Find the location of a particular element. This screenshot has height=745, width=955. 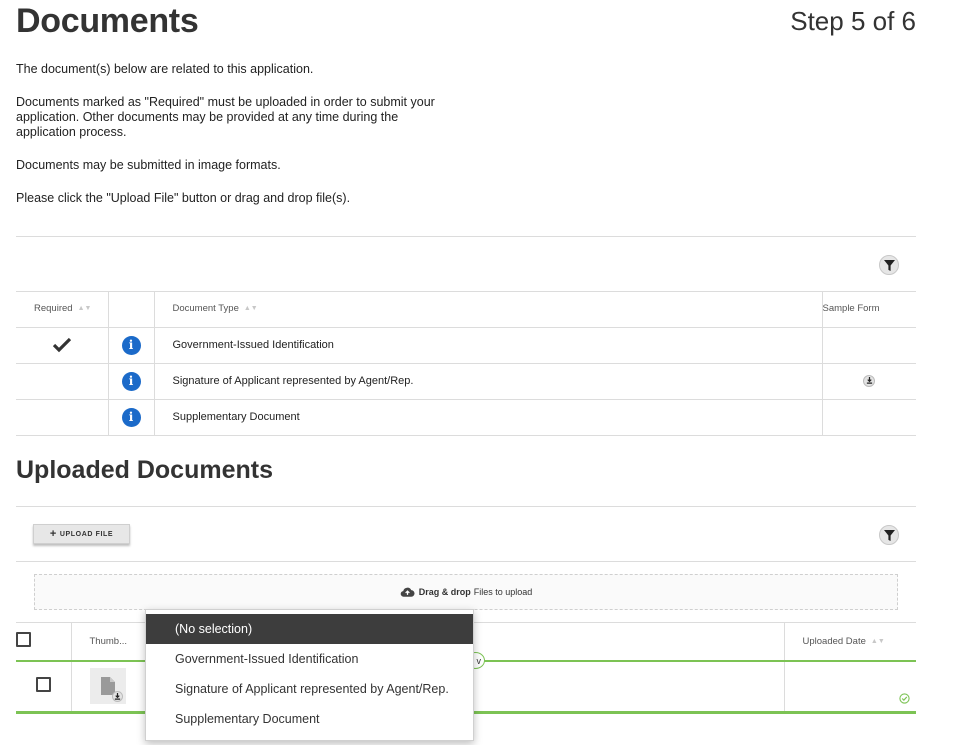

uploaded-date-cell is located at coordinates (850, 687).